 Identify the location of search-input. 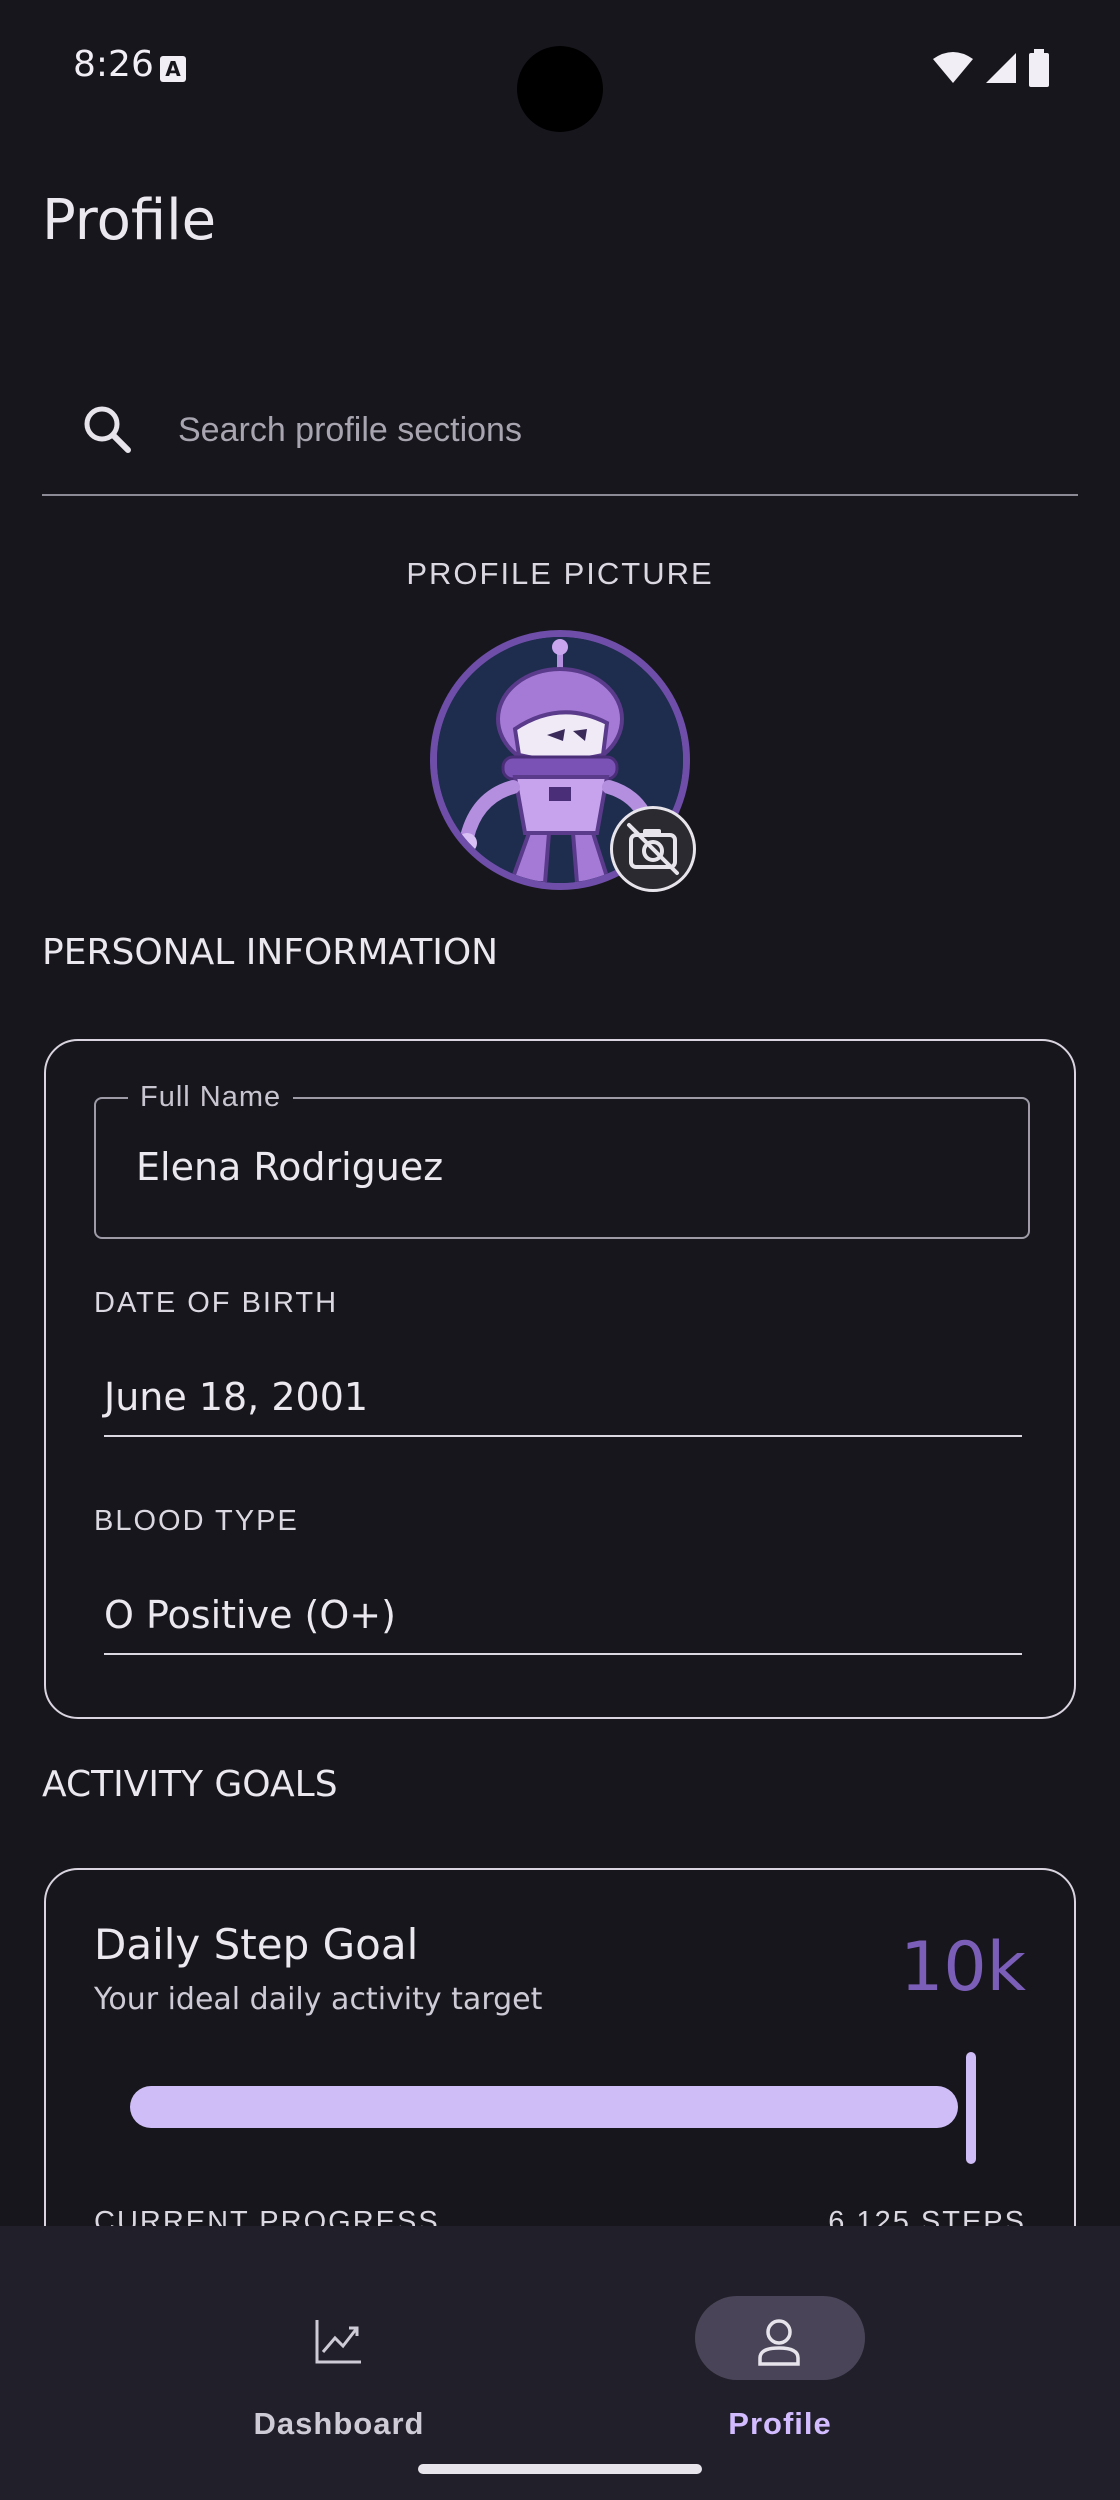
(608, 430).